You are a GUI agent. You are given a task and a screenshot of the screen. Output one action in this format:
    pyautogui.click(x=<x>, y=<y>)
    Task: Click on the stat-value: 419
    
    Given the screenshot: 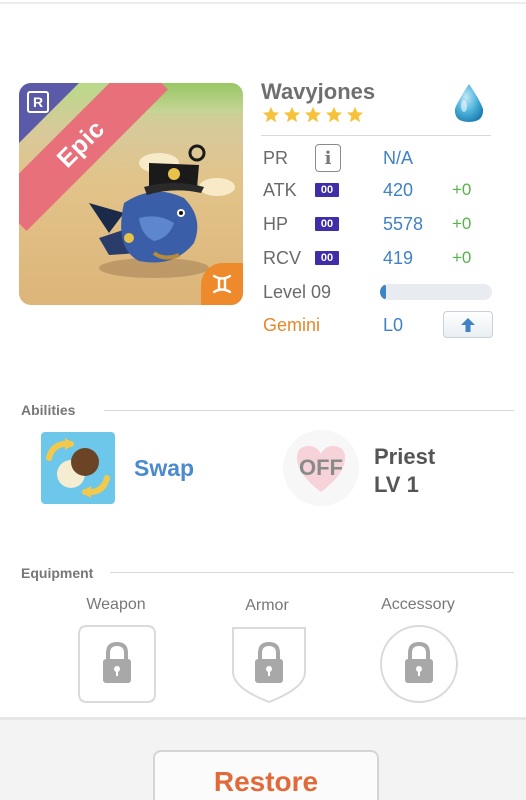 What is the action you would take?
    pyautogui.click(x=398, y=257)
    